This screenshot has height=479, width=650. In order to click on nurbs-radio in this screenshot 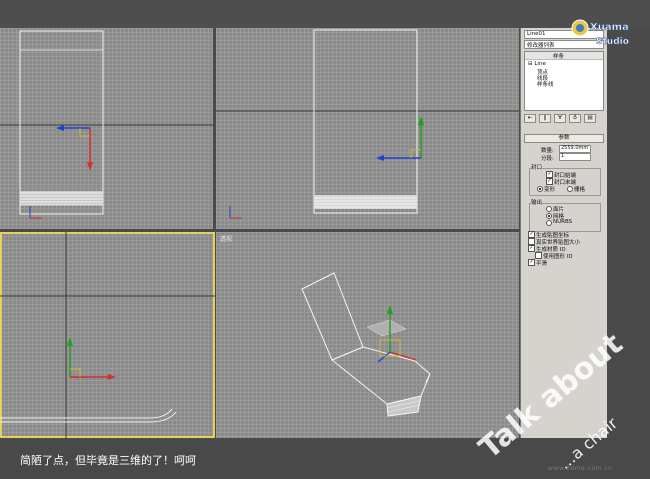, I will do `click(549, 223)`.